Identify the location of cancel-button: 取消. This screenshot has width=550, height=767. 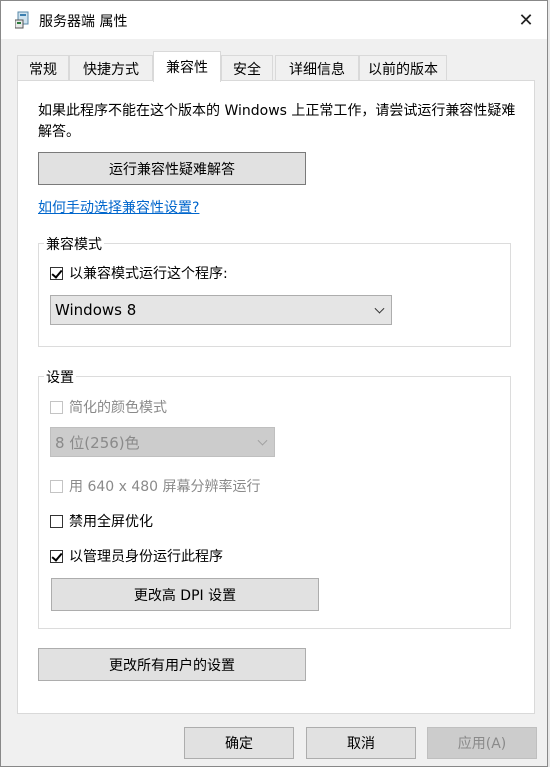
(361, 743).